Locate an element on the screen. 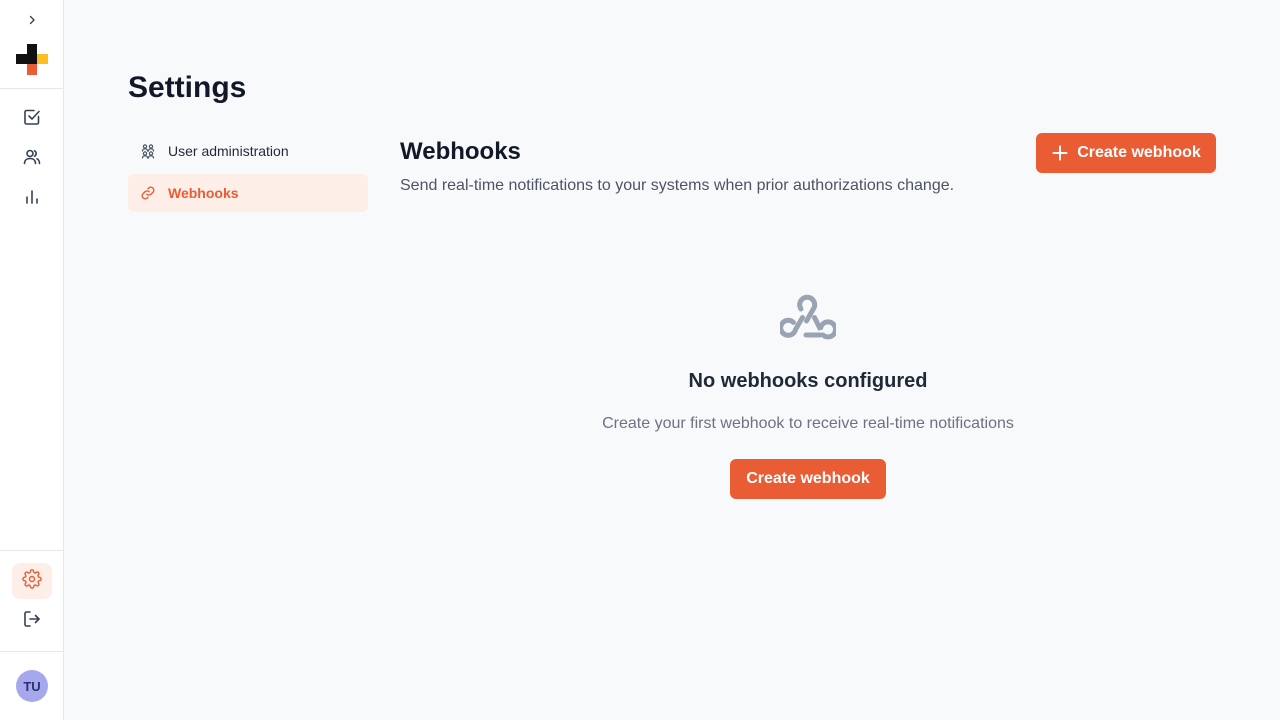 The image size is (1280, 720). avatar-initials: TU is located at coordinates (32, 686).